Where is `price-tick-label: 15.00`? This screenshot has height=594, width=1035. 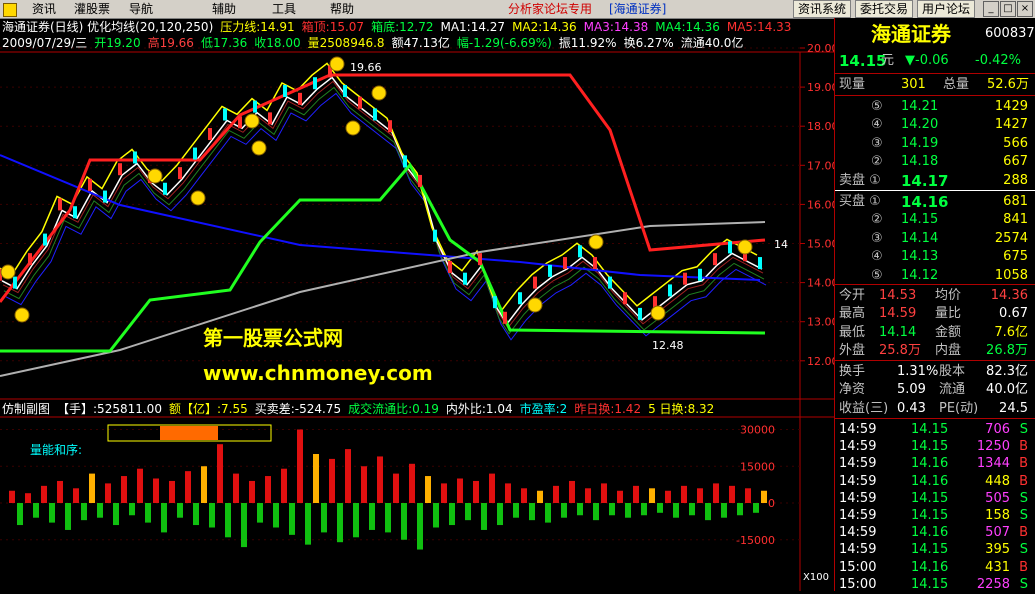
price-tick-label: 15.00 is located at coordinates (820, 244).